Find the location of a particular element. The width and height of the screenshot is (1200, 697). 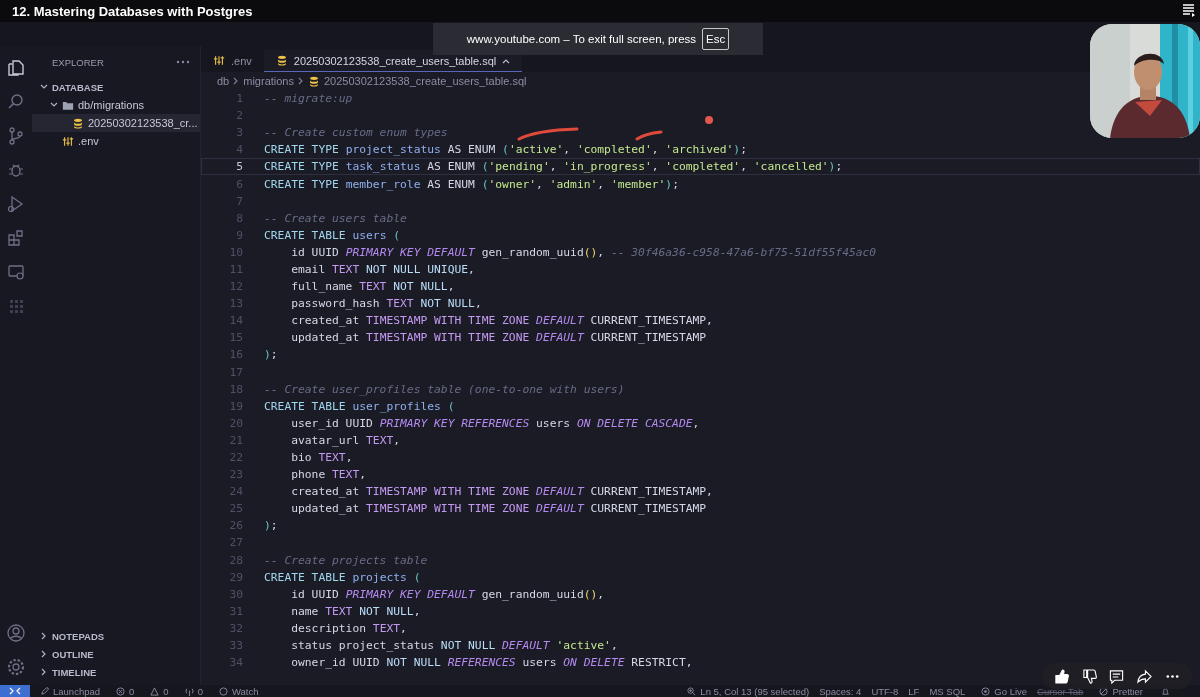

code-line: CREATE TYPE member_role AS ENUM ('owner', 'admin', 'member'); is located at coordinates (471, 184).